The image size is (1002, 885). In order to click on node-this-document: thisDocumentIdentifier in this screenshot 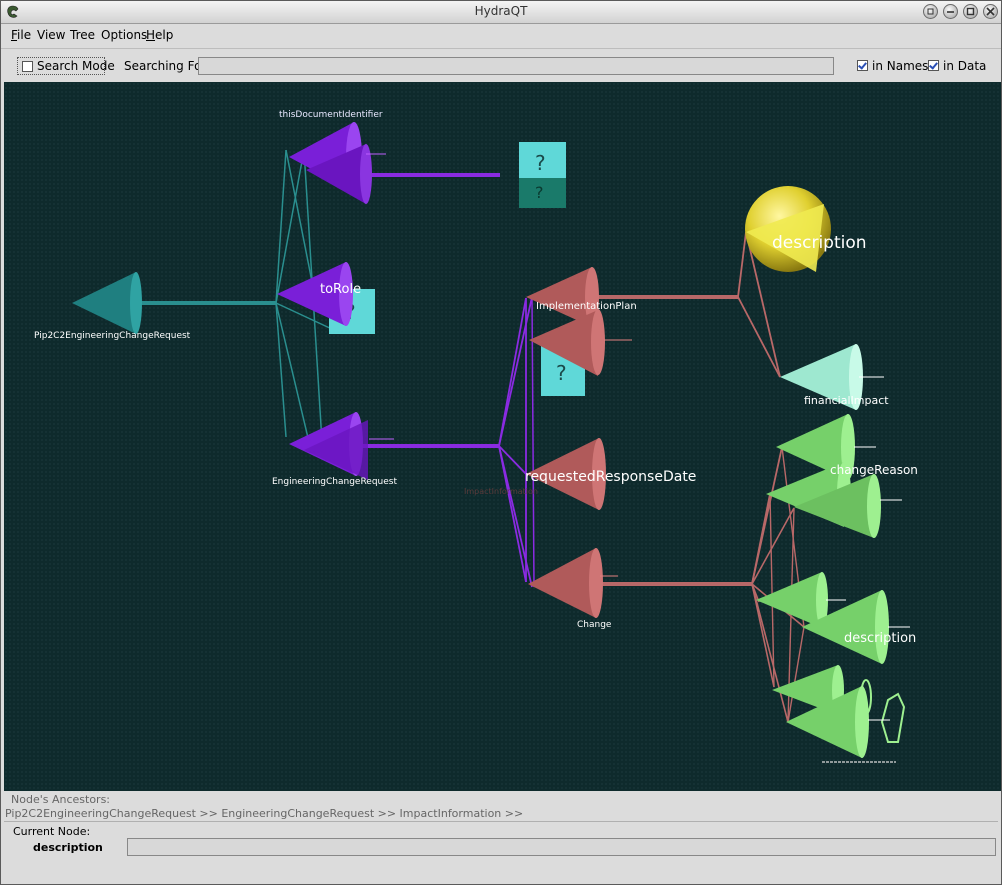, I will do `click(332, 157)`.